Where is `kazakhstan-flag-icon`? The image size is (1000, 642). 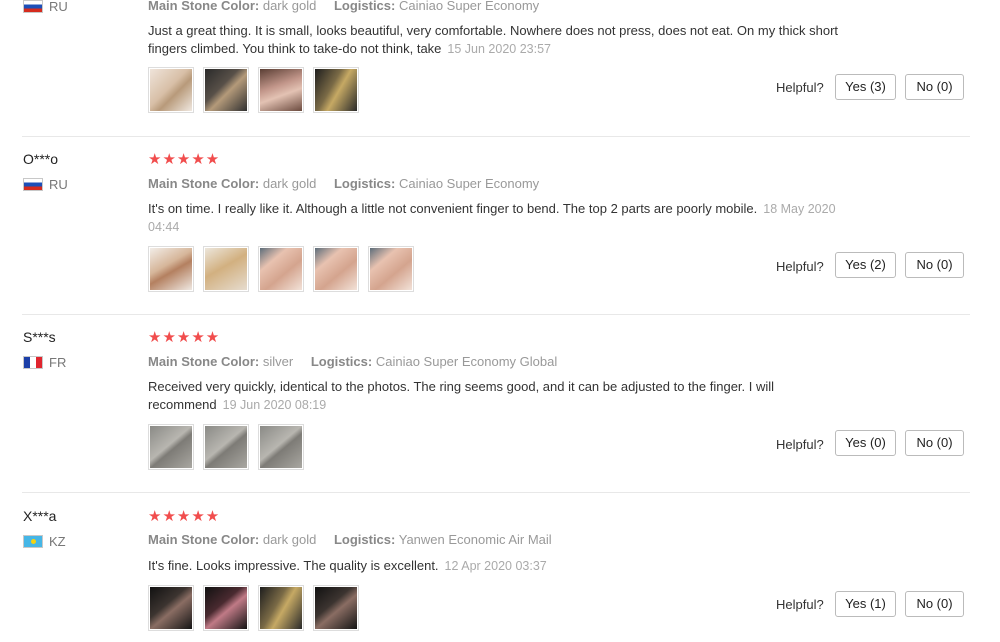
kazakhstan-flag-icon is located at coordinates (33, 541).